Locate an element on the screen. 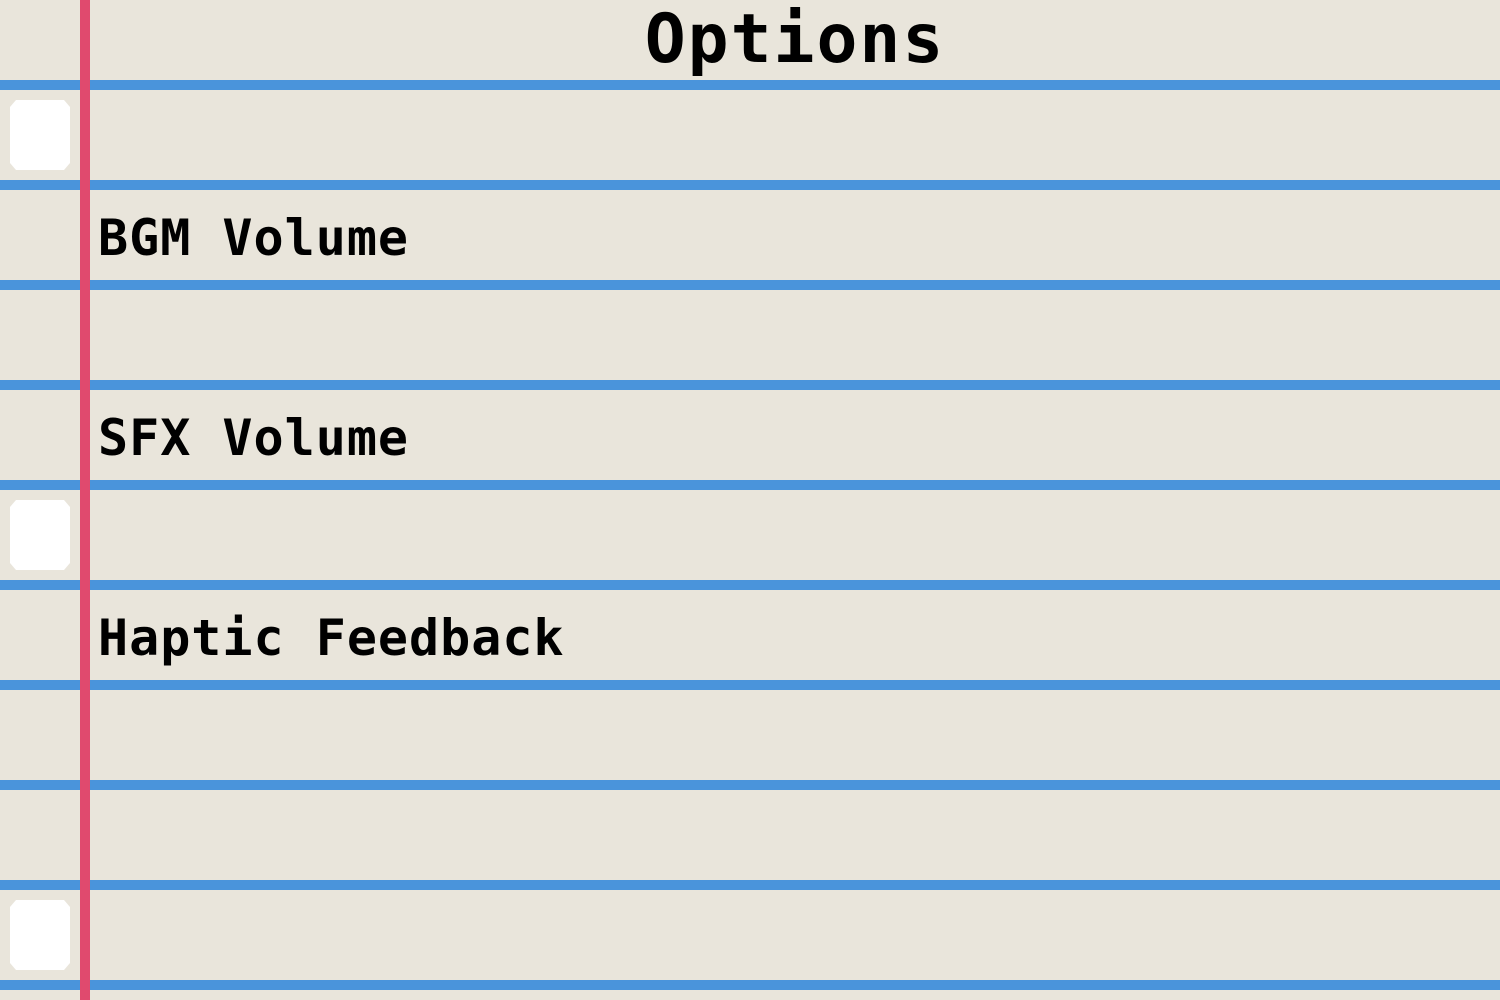 The height and width of the screenshot is (1000, 1500). option-haptic-feedback: Haptic Feedback is located at coordinates (331, 635).